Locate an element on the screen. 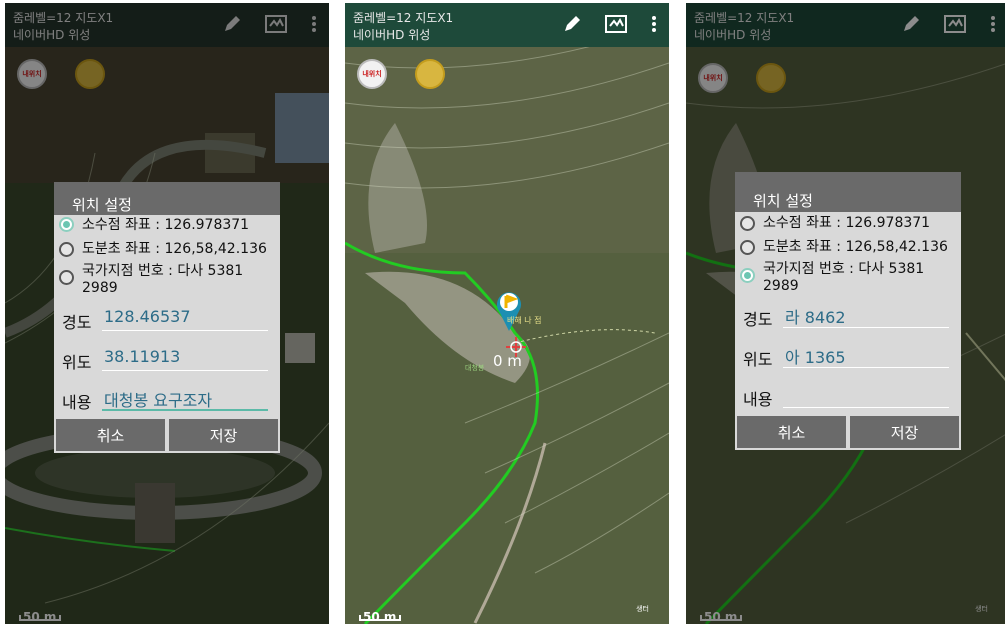 Image resolution: width=1005 pixels, height=626 pixels. more-vert-icon is located at coordinates (654, 24).